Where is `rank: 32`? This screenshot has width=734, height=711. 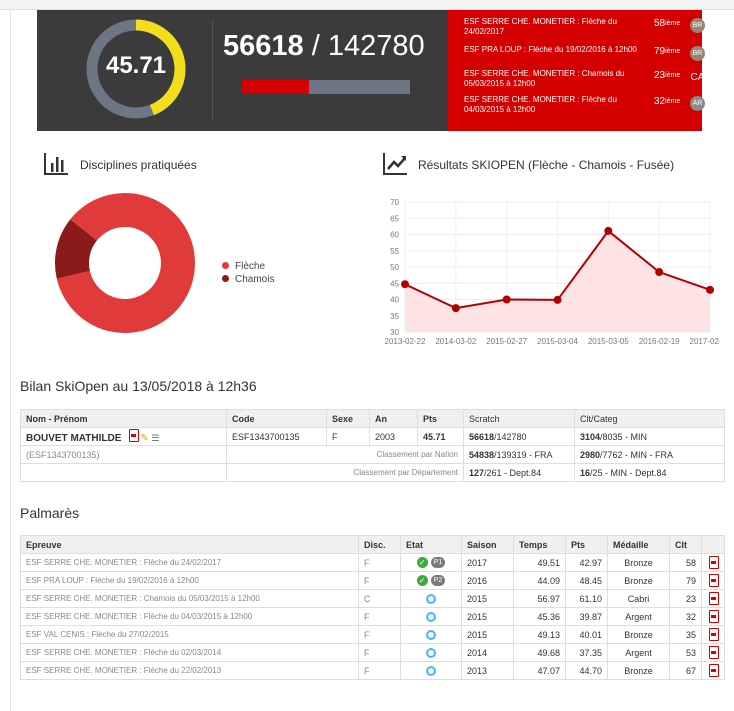 rank: 32 is located at coordinates (685, 616).